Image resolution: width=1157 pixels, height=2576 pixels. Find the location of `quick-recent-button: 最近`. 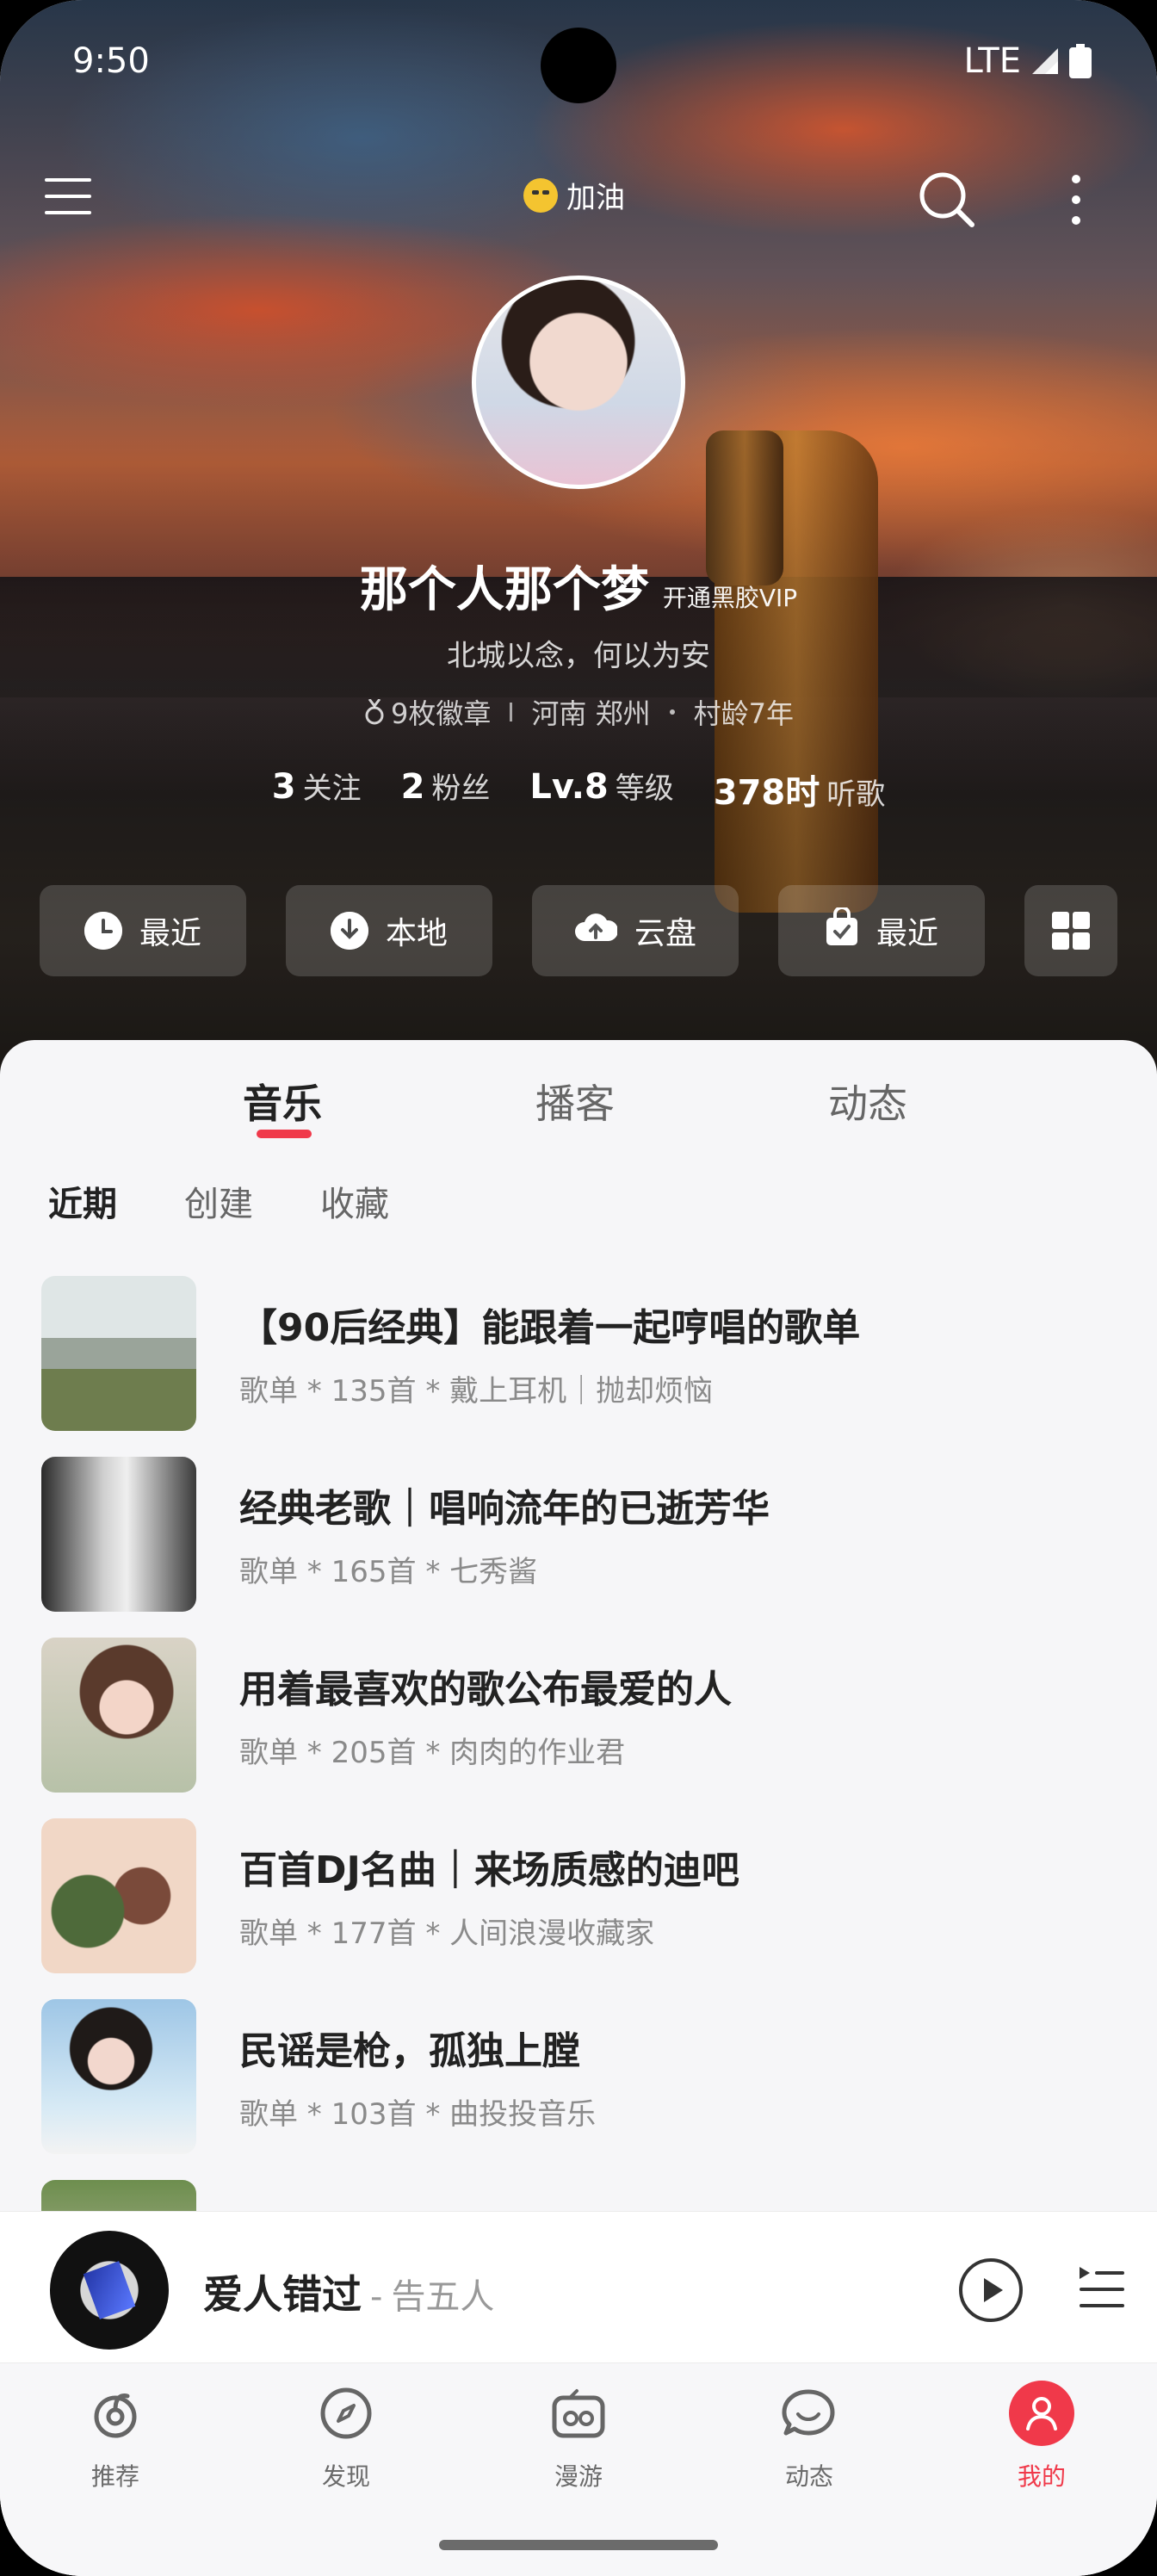

quick-recent-button: 最近 is located at coordinates (143, 930).